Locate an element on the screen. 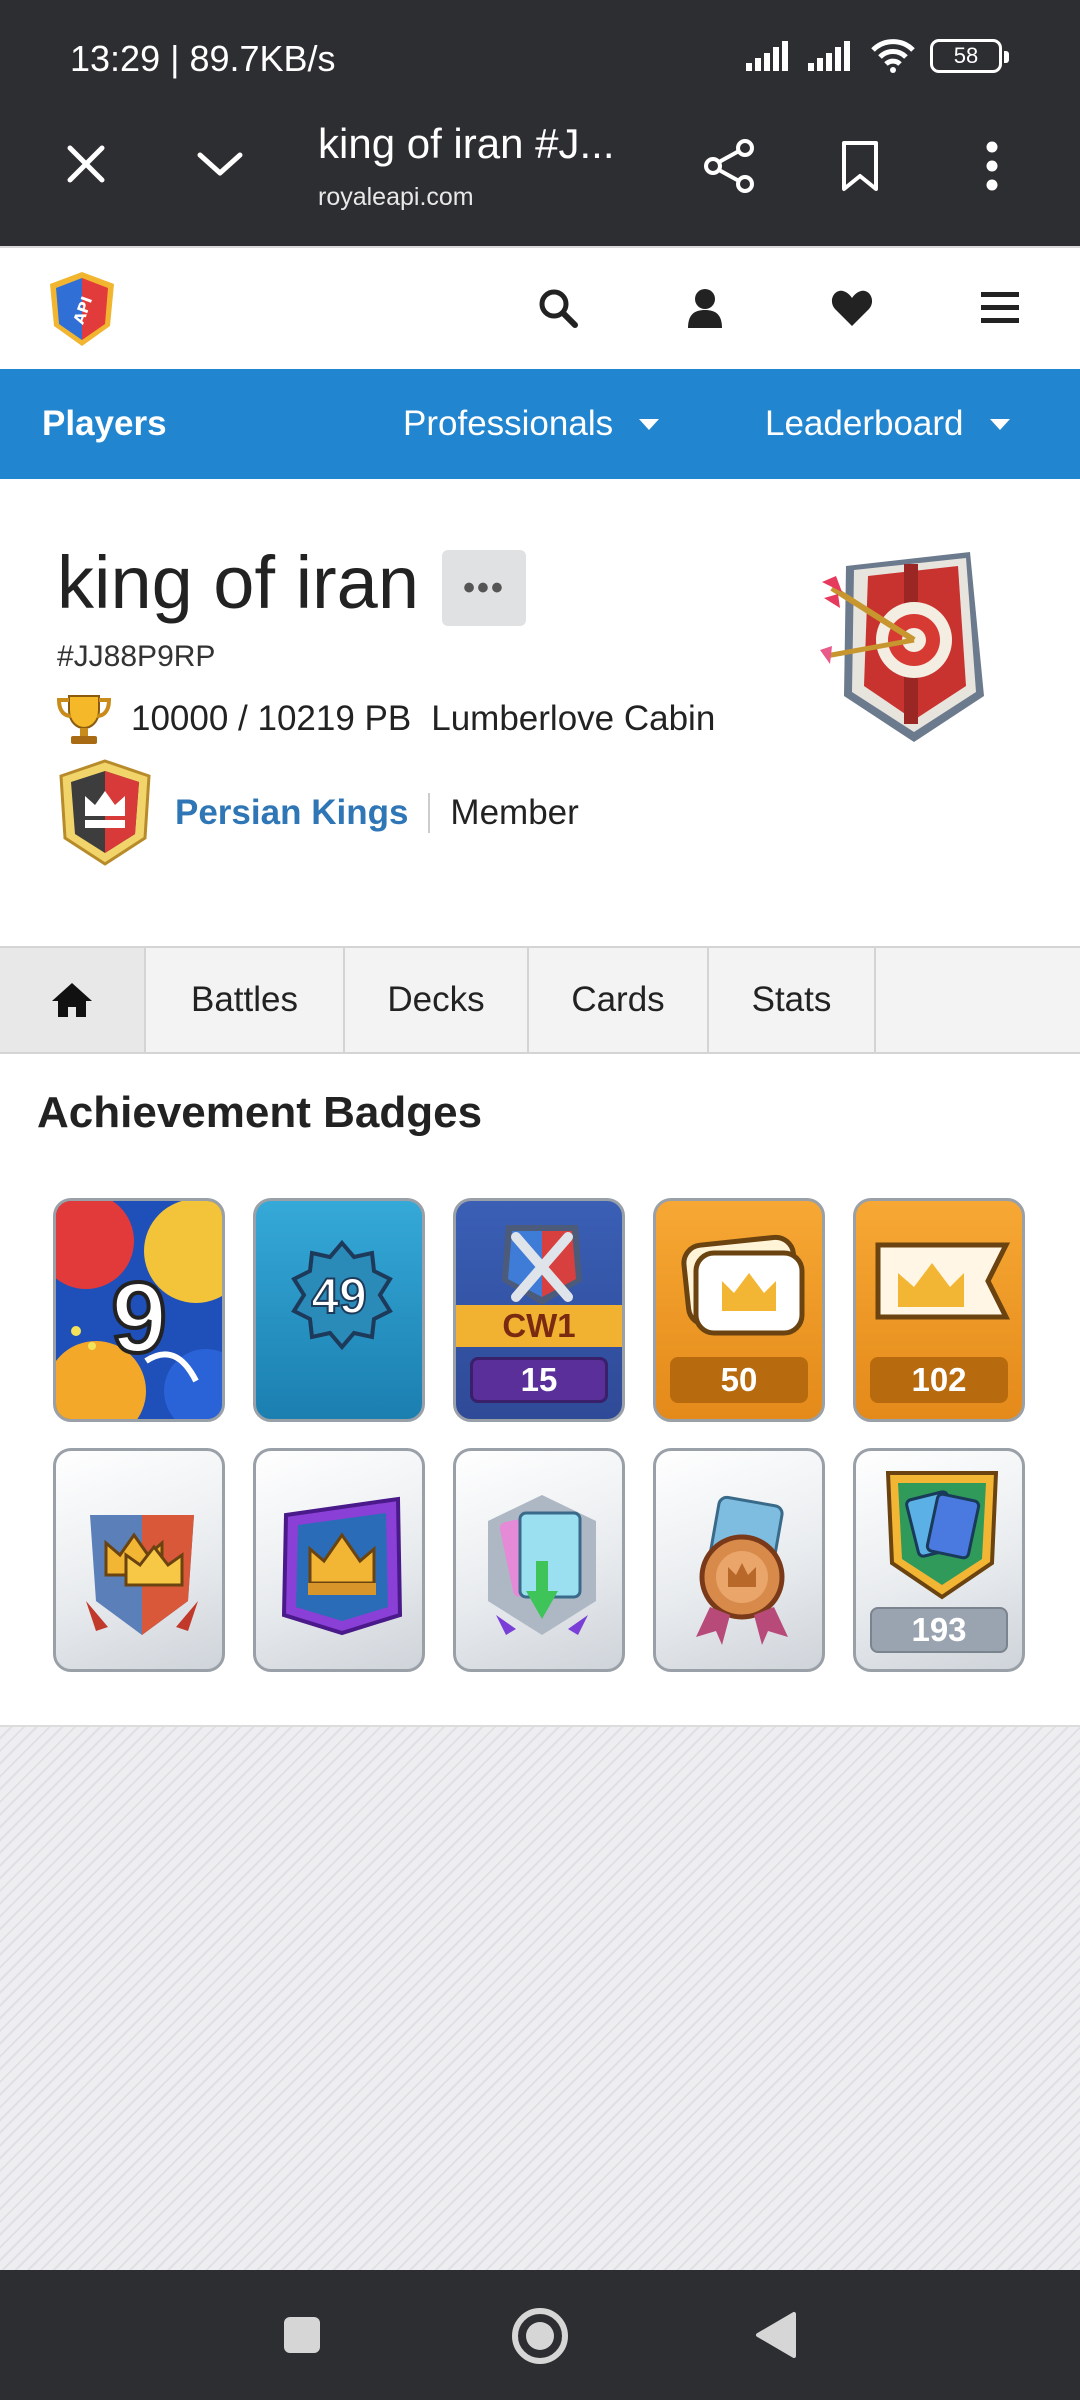  clan-divider is located at coordinates (429, 813).